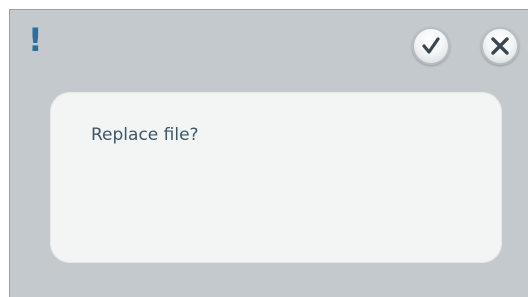 Image resolution: width=528 pixels, height=297 pixels. I want to click on checkmark-icon, so click(431, 45).